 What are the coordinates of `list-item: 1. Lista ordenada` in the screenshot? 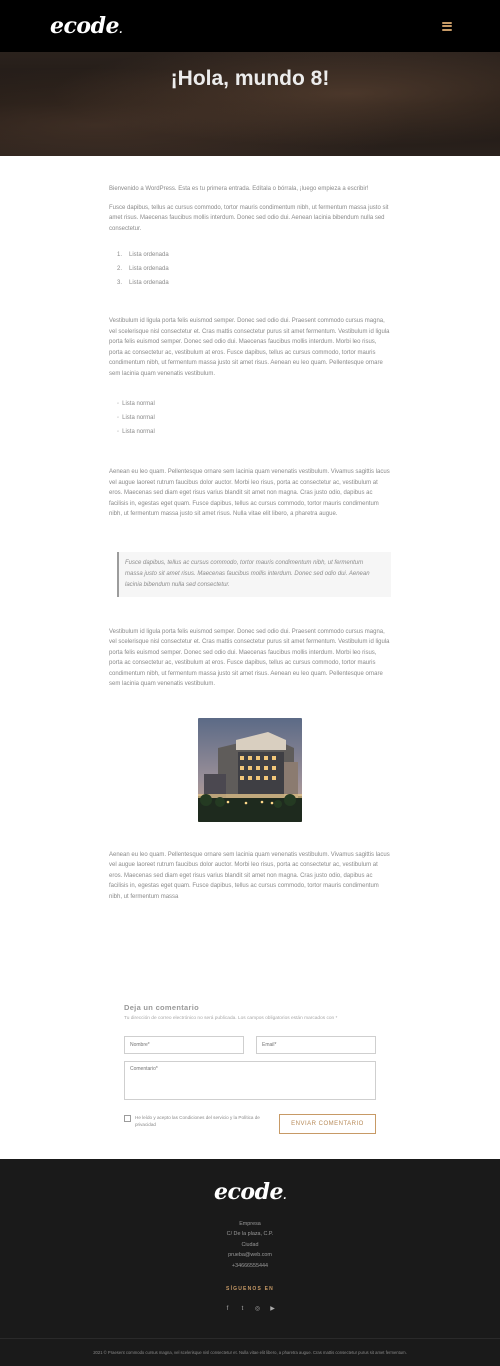 It's located at (254, 257).